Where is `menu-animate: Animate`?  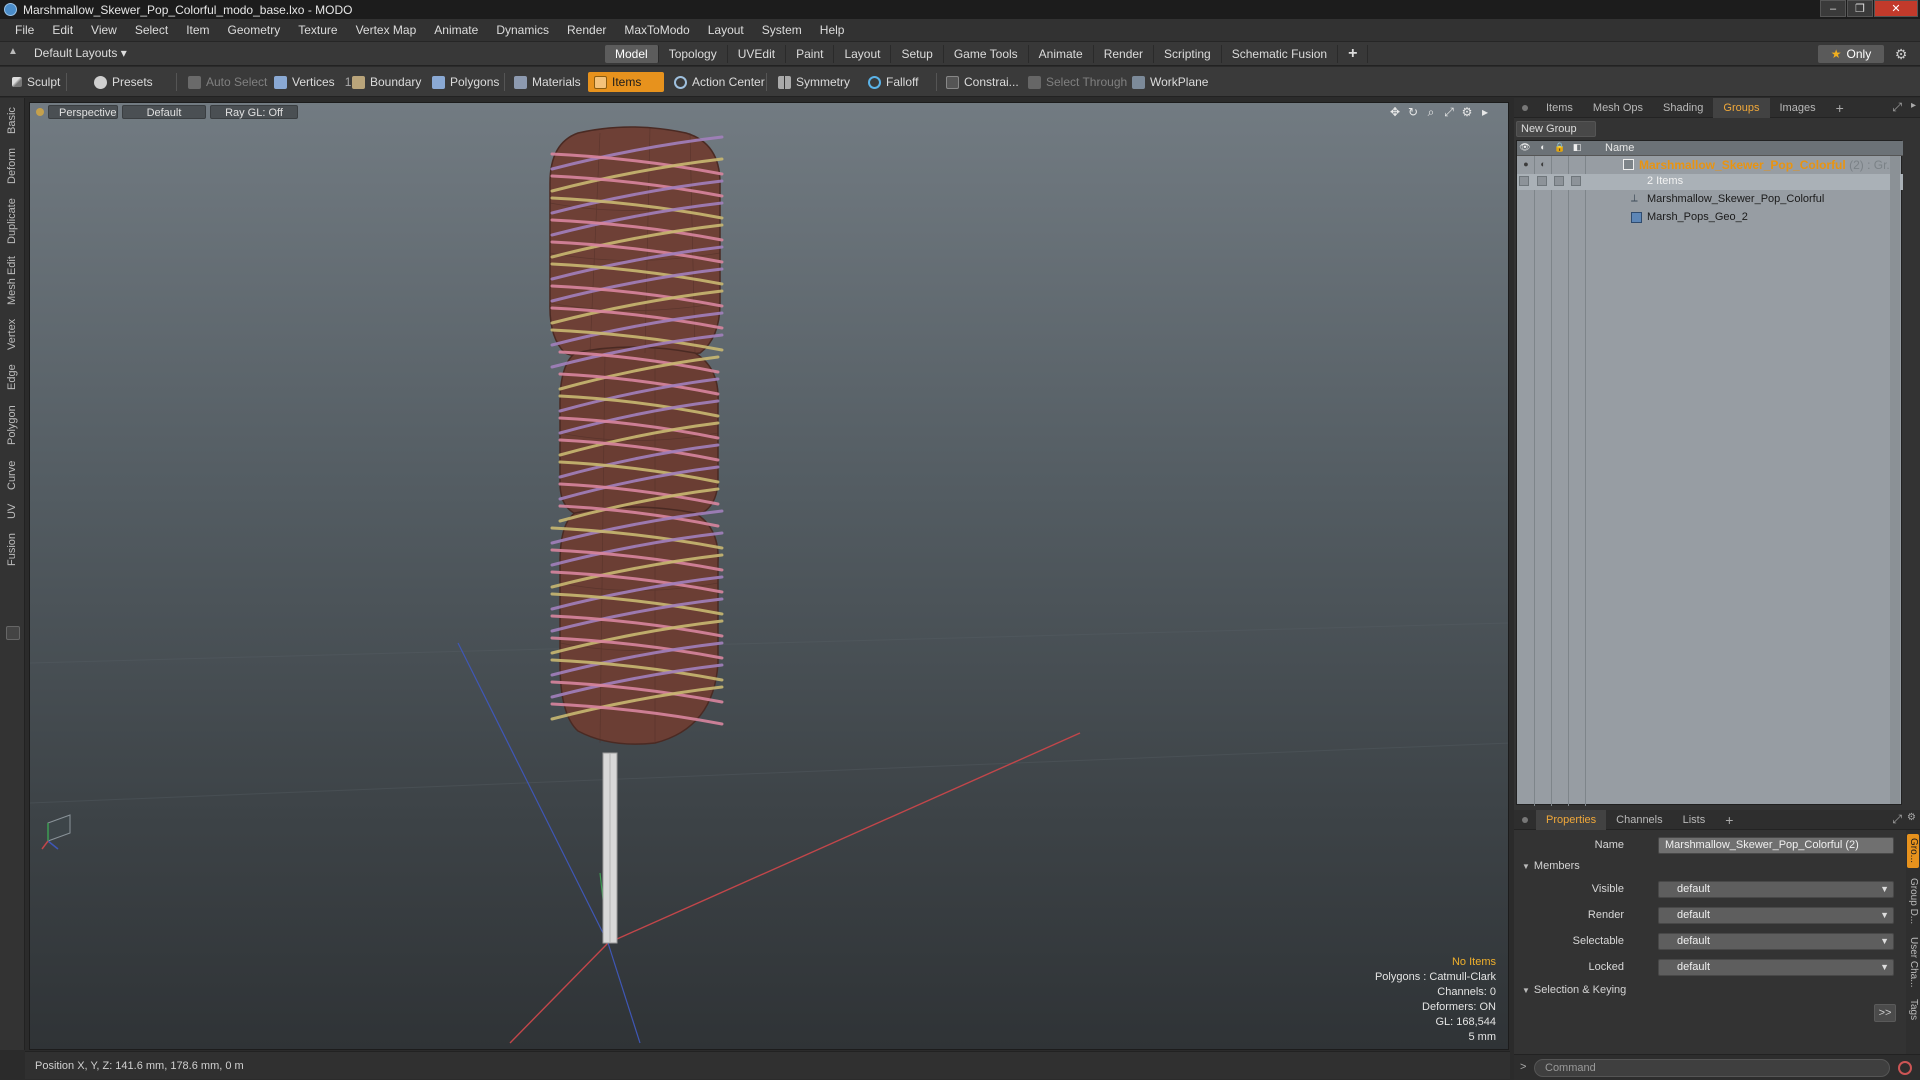 menu-animate: Animate is located at coordinates (456, 30).